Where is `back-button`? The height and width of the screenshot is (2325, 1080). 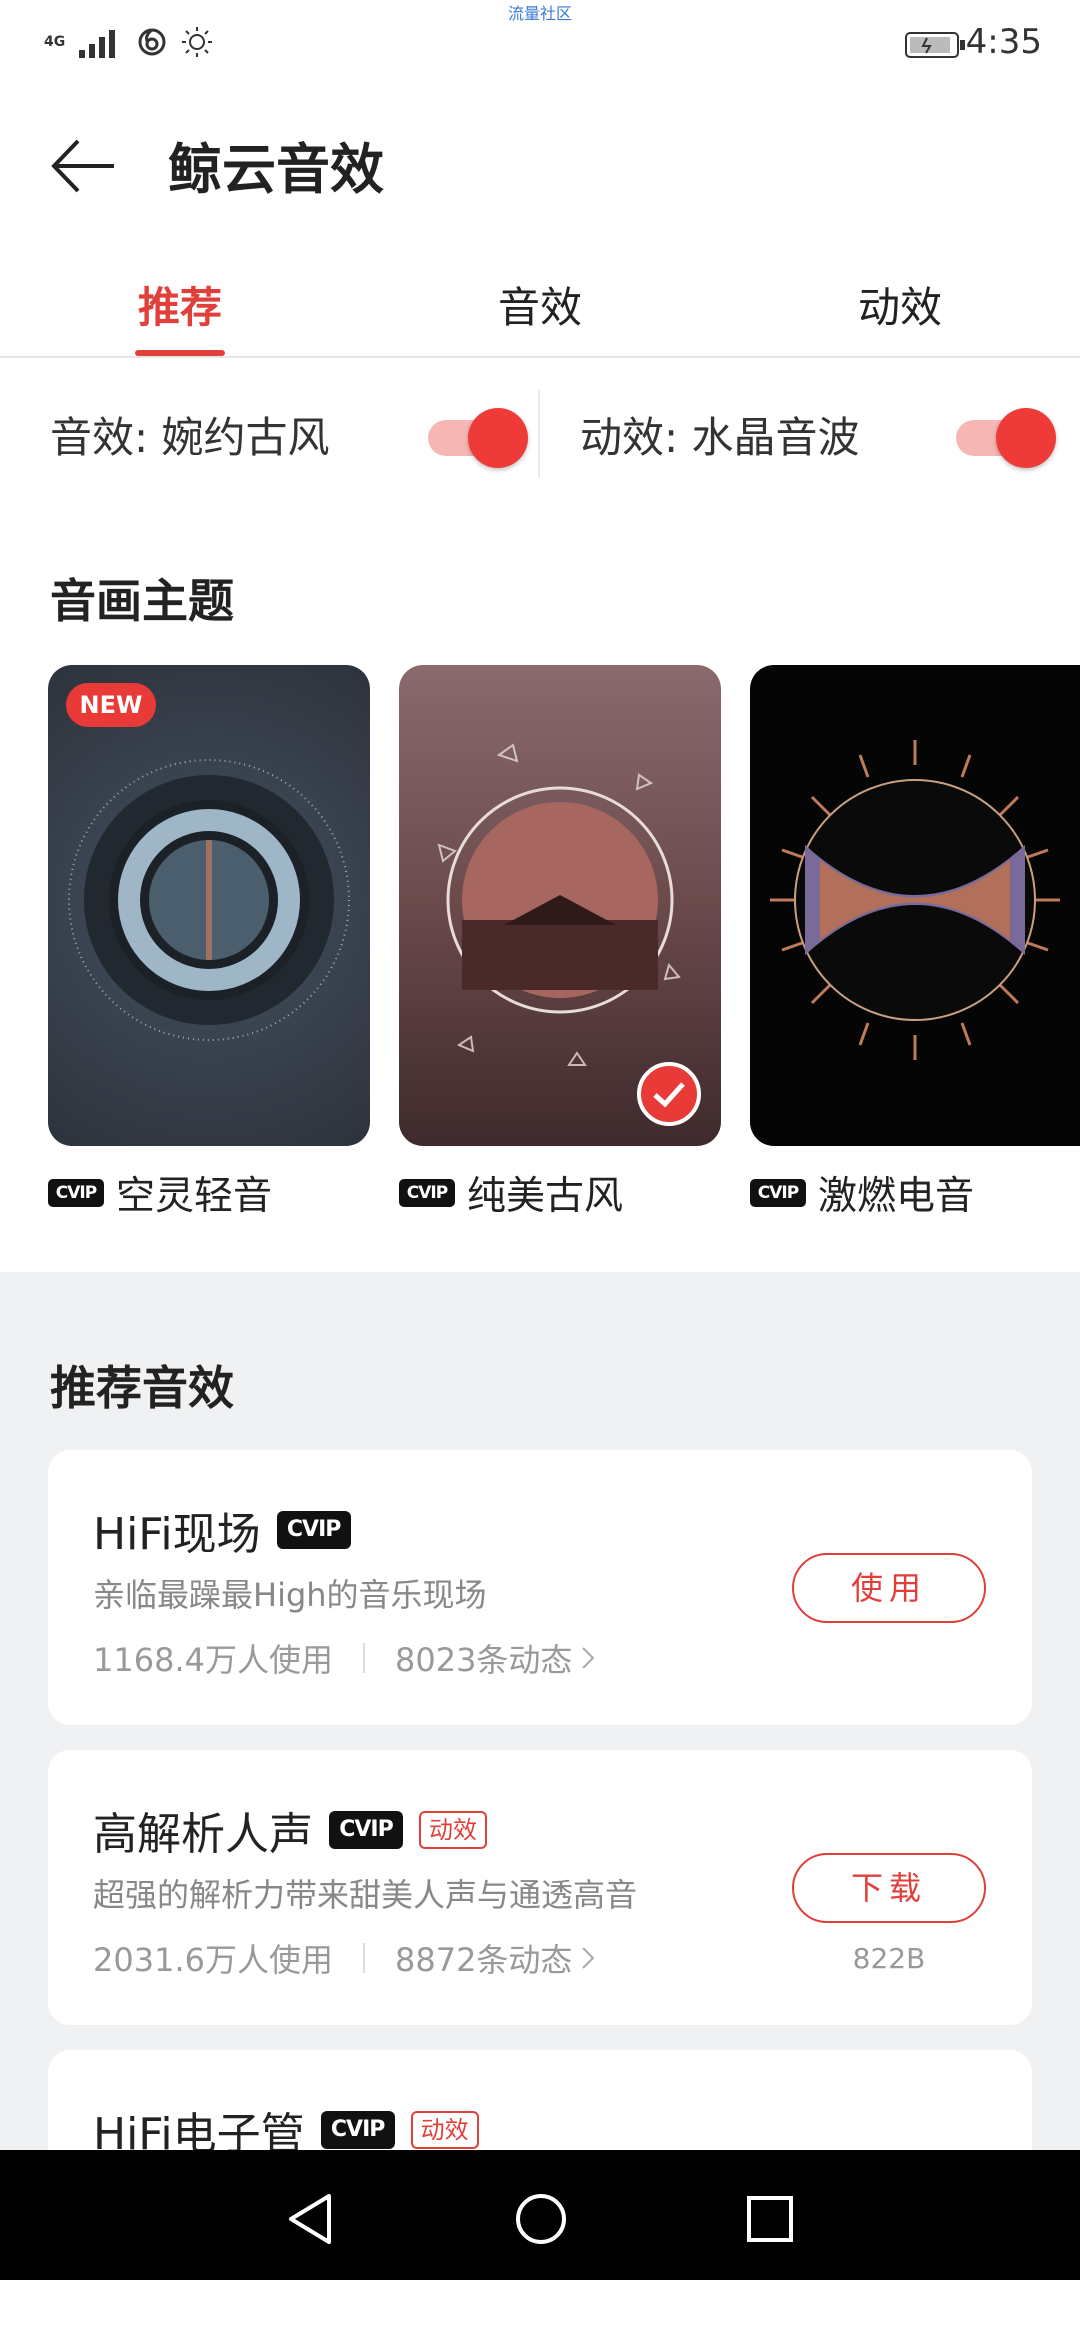
back-button is located at coordinates (84, 166).